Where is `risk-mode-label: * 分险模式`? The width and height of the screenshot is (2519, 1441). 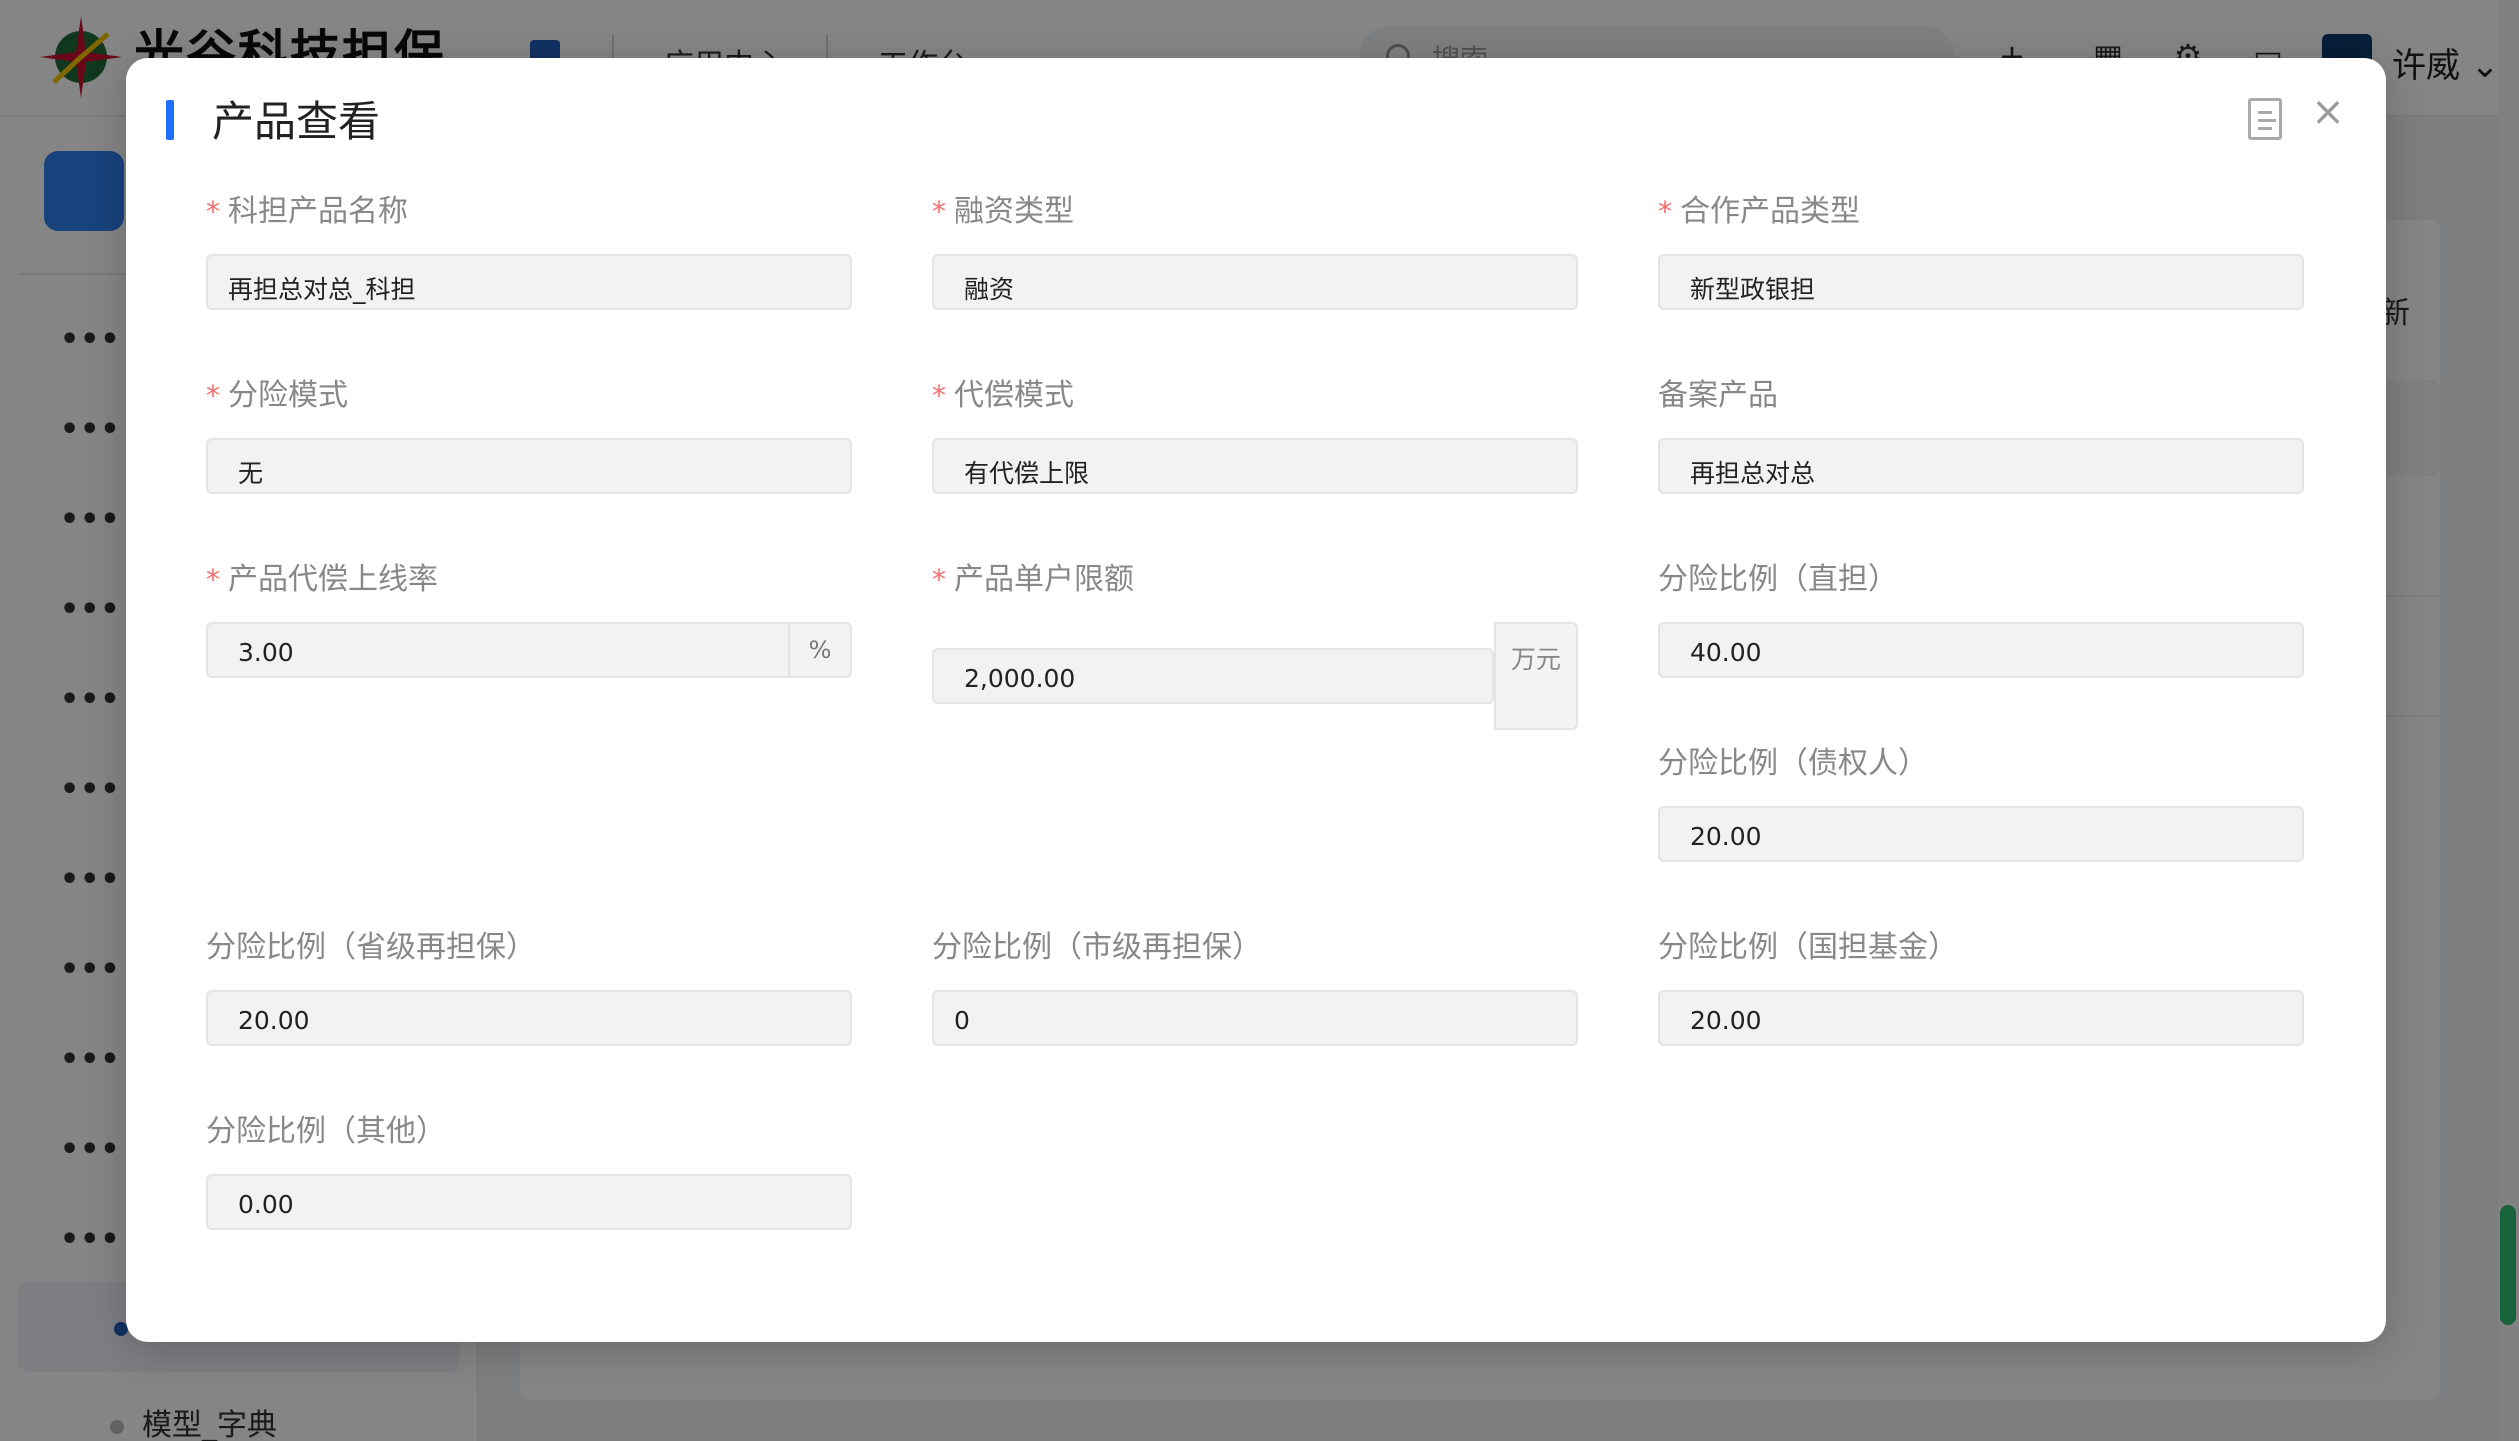
risk-mode-label: * 分险模式 is located at coordinates (277, 392).